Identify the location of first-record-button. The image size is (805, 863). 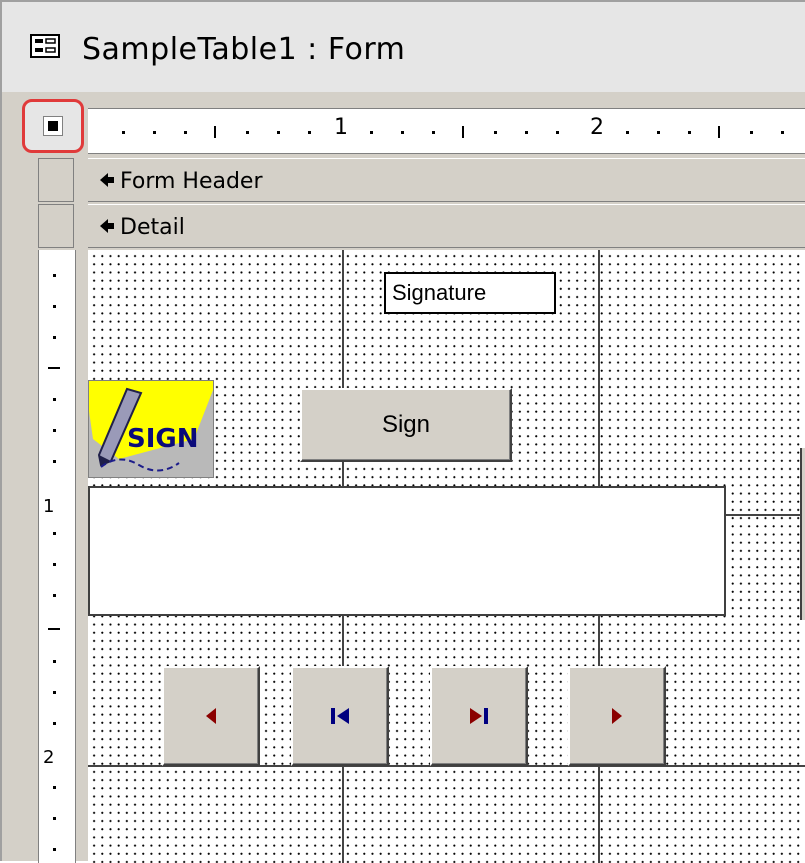
(340, 716).